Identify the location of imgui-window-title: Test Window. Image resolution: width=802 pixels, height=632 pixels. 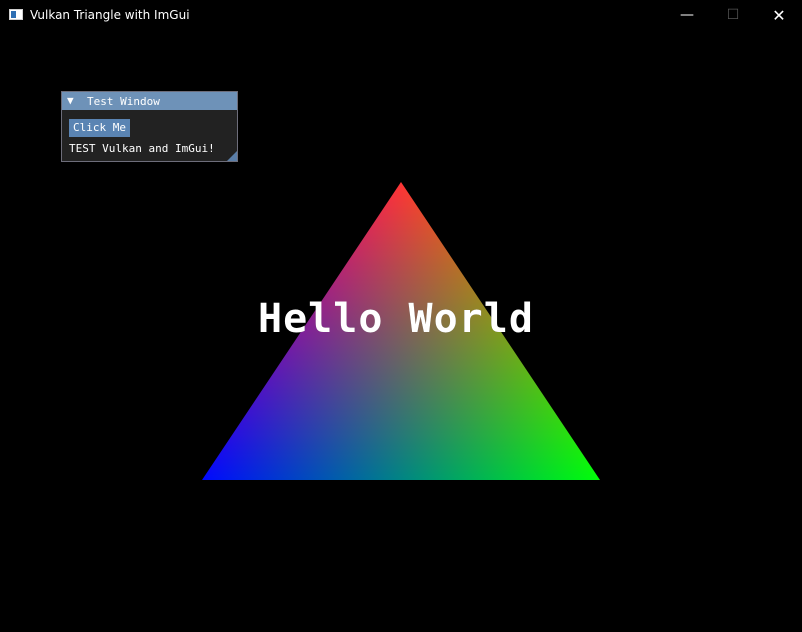
(123, 101).